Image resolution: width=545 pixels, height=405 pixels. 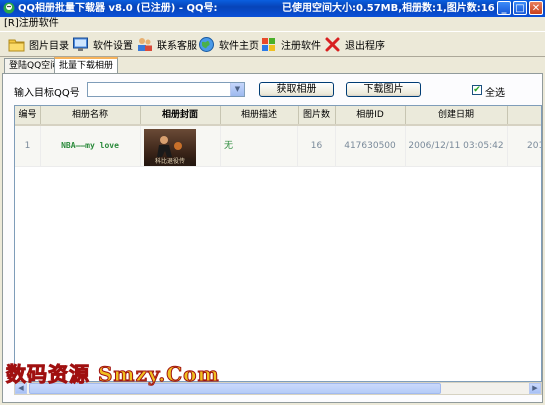 What do you see at coordinates (9, 8) in the screenshot?
I see `app-icon` at bounding box center [9, 8].